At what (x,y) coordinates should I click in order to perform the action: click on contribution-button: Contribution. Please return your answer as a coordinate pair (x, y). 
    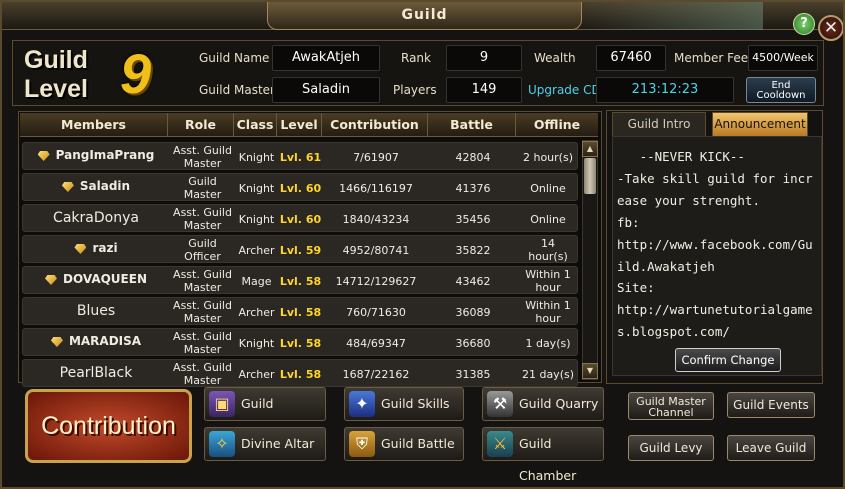
    Looking at the image, I should click on (108, 426).